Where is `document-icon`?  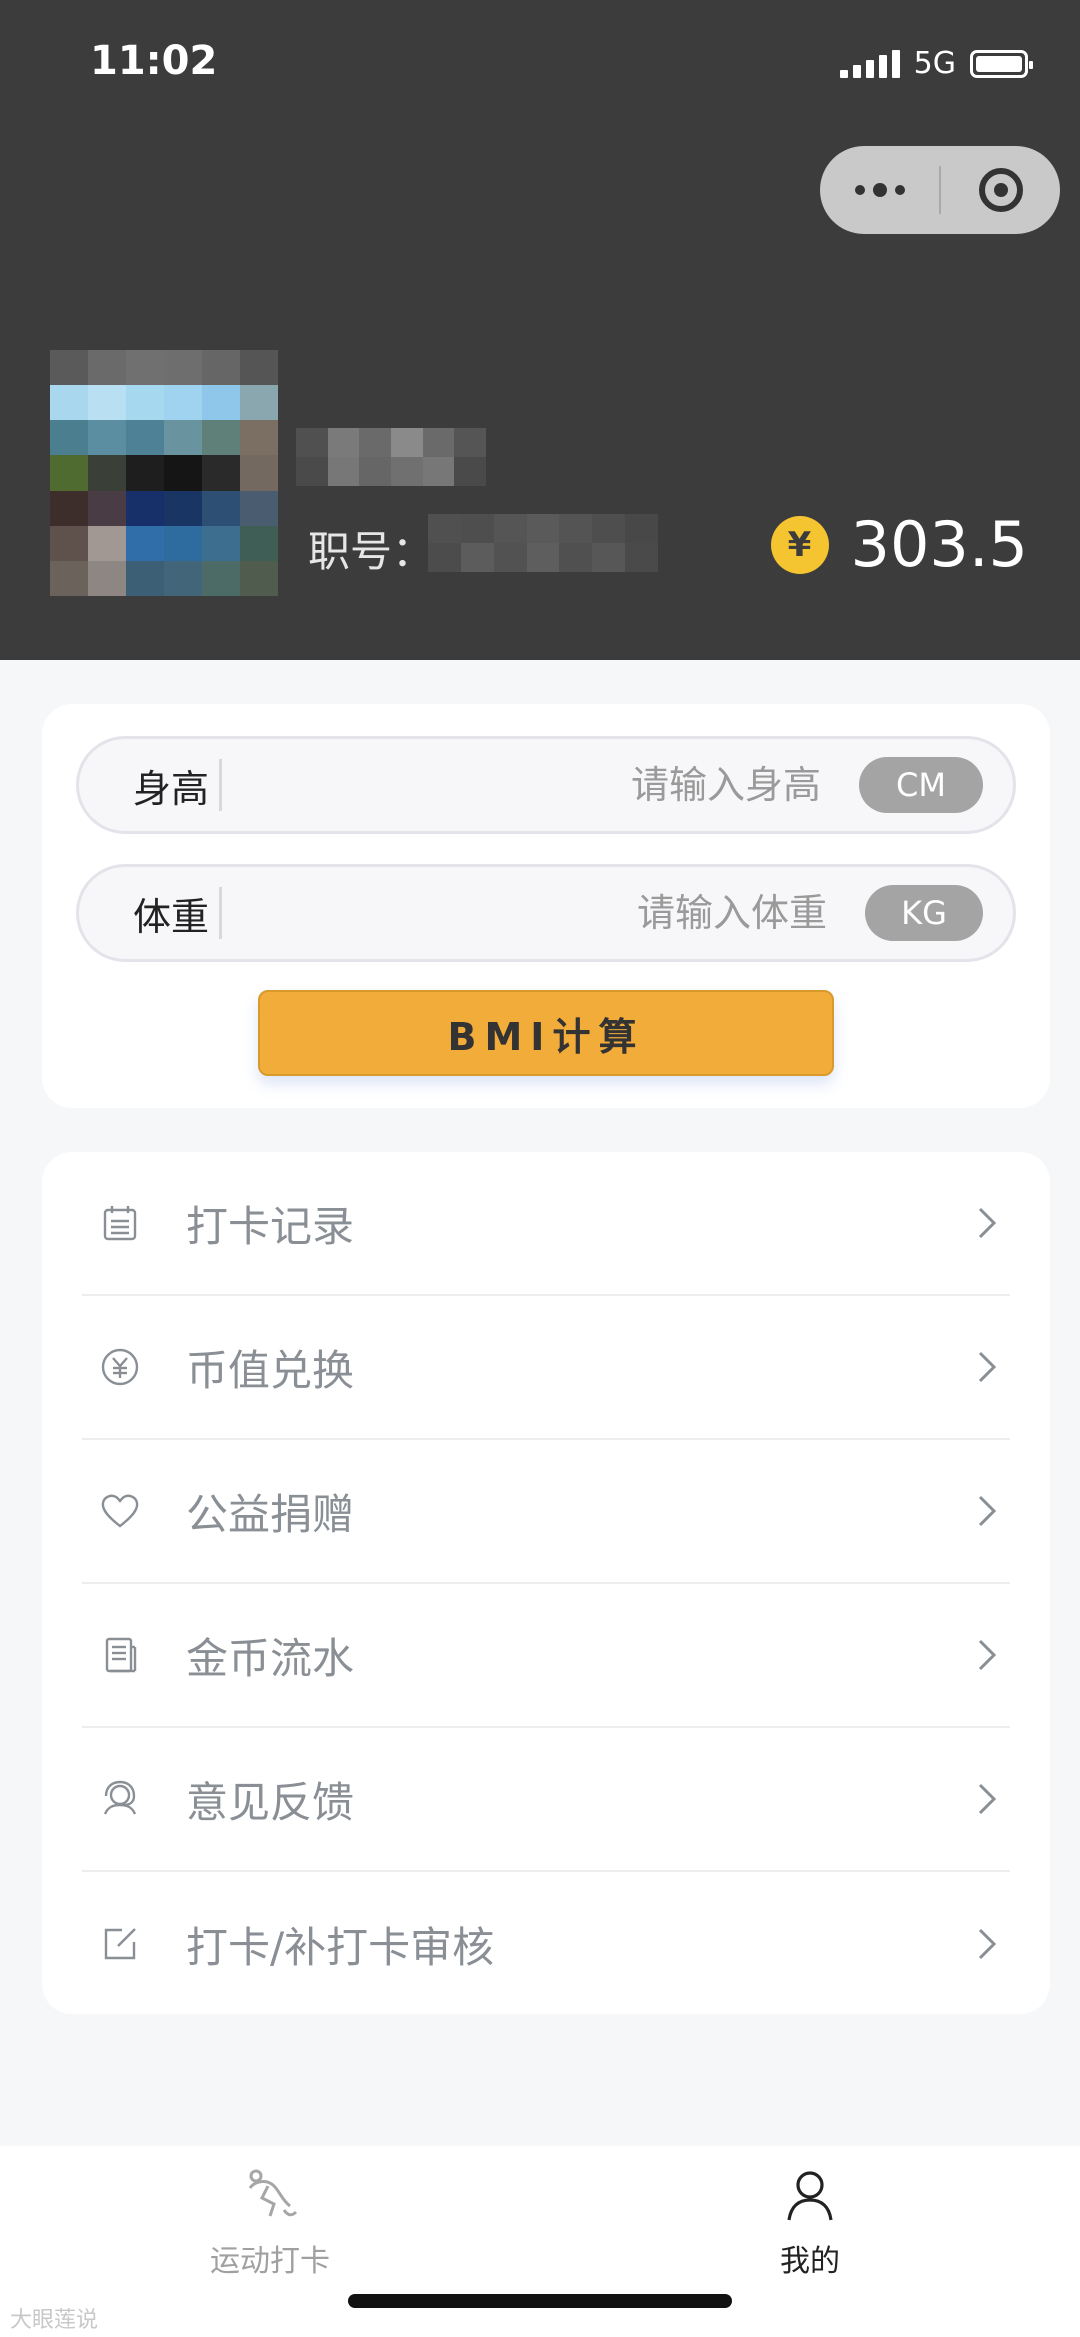 document-icon is located at coordinates (120, 1655).